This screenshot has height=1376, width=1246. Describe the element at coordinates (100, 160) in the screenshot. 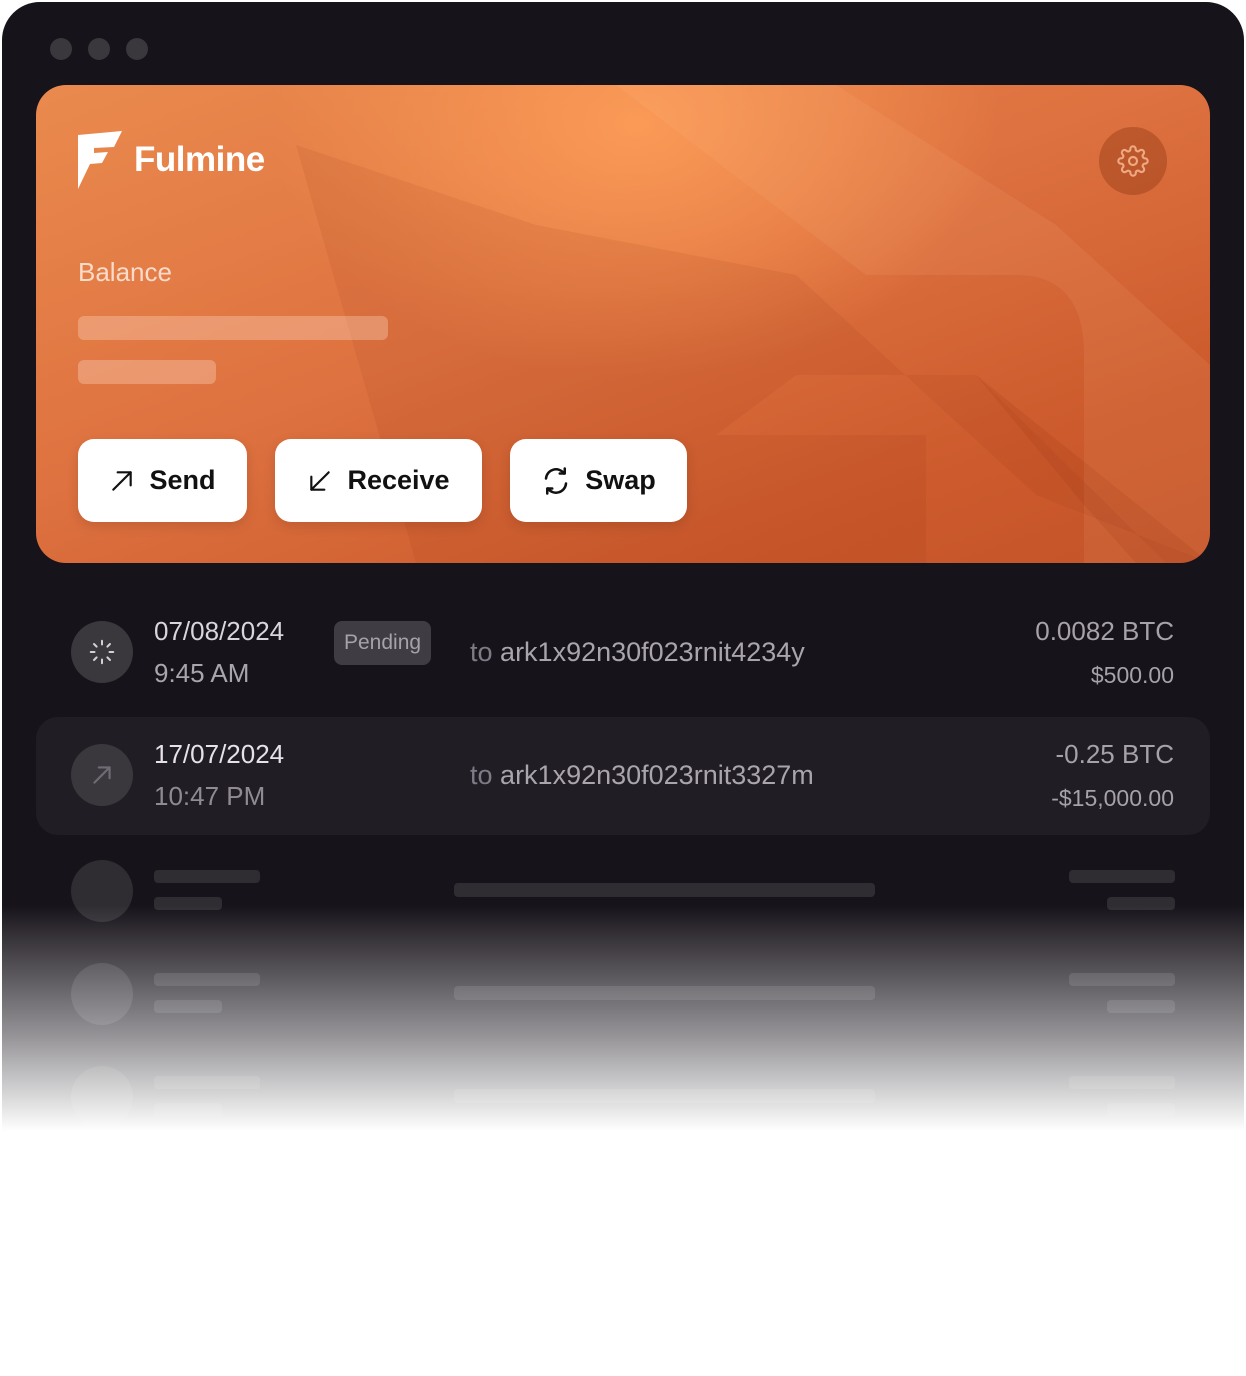

I see `fulmine-logo-icon` at that location.